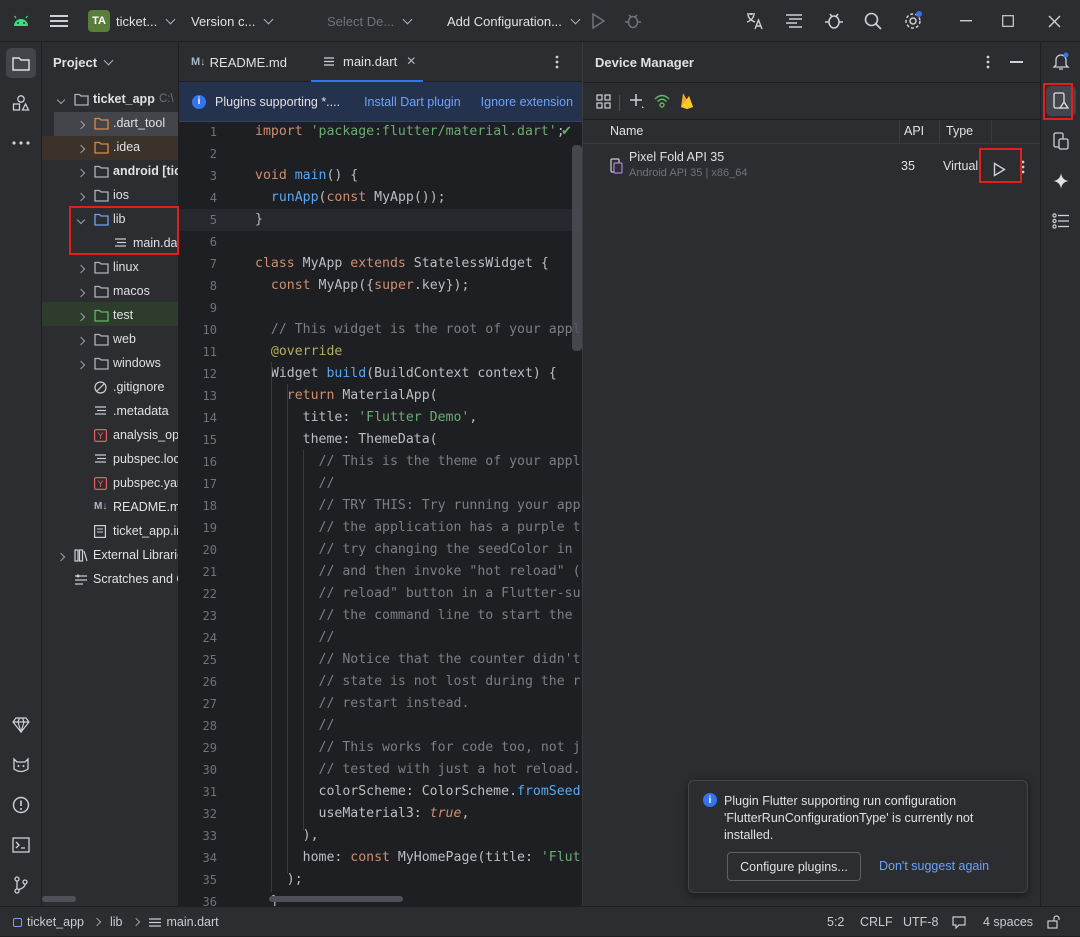 Image resolution: width=1080 pixels, height=937 pixels. Describe the element at coordinates (380, 374) in the screenshot. I see `code-line: 12 Widget build(BuildContext context) {` at that location.